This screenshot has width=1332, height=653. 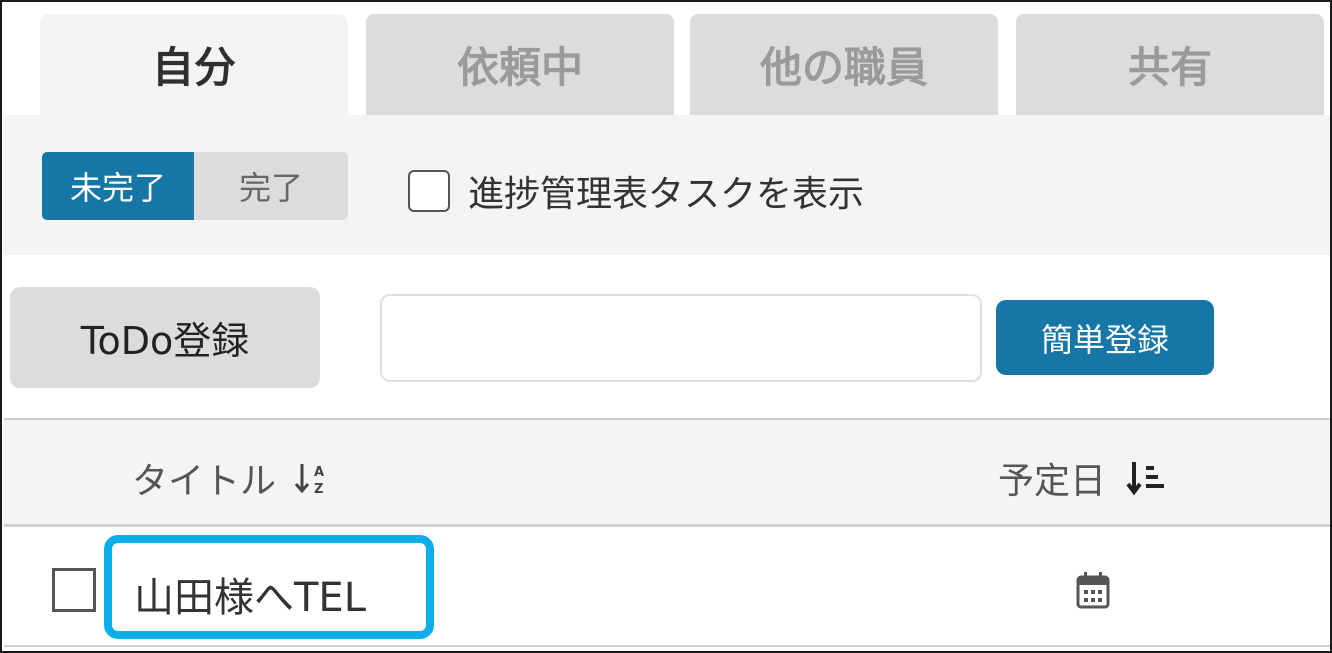 I want to click on show-progress-tasks-toggle: 進捗管理表タスクを表示, so click(x=636, y=191).